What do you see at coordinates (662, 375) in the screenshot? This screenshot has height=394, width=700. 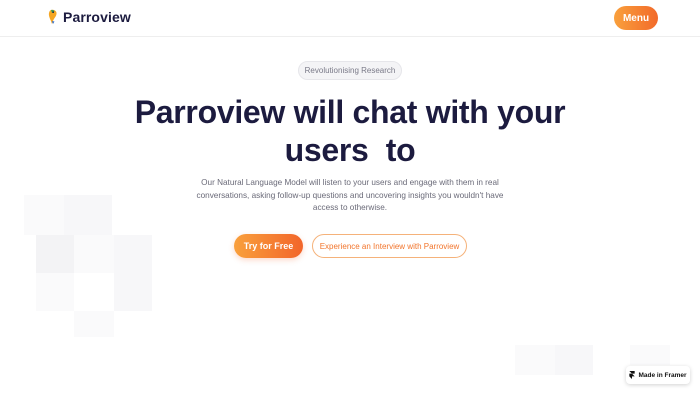 I see `framer-badge-label: Made in Framer` at bounding box center [662, 375].